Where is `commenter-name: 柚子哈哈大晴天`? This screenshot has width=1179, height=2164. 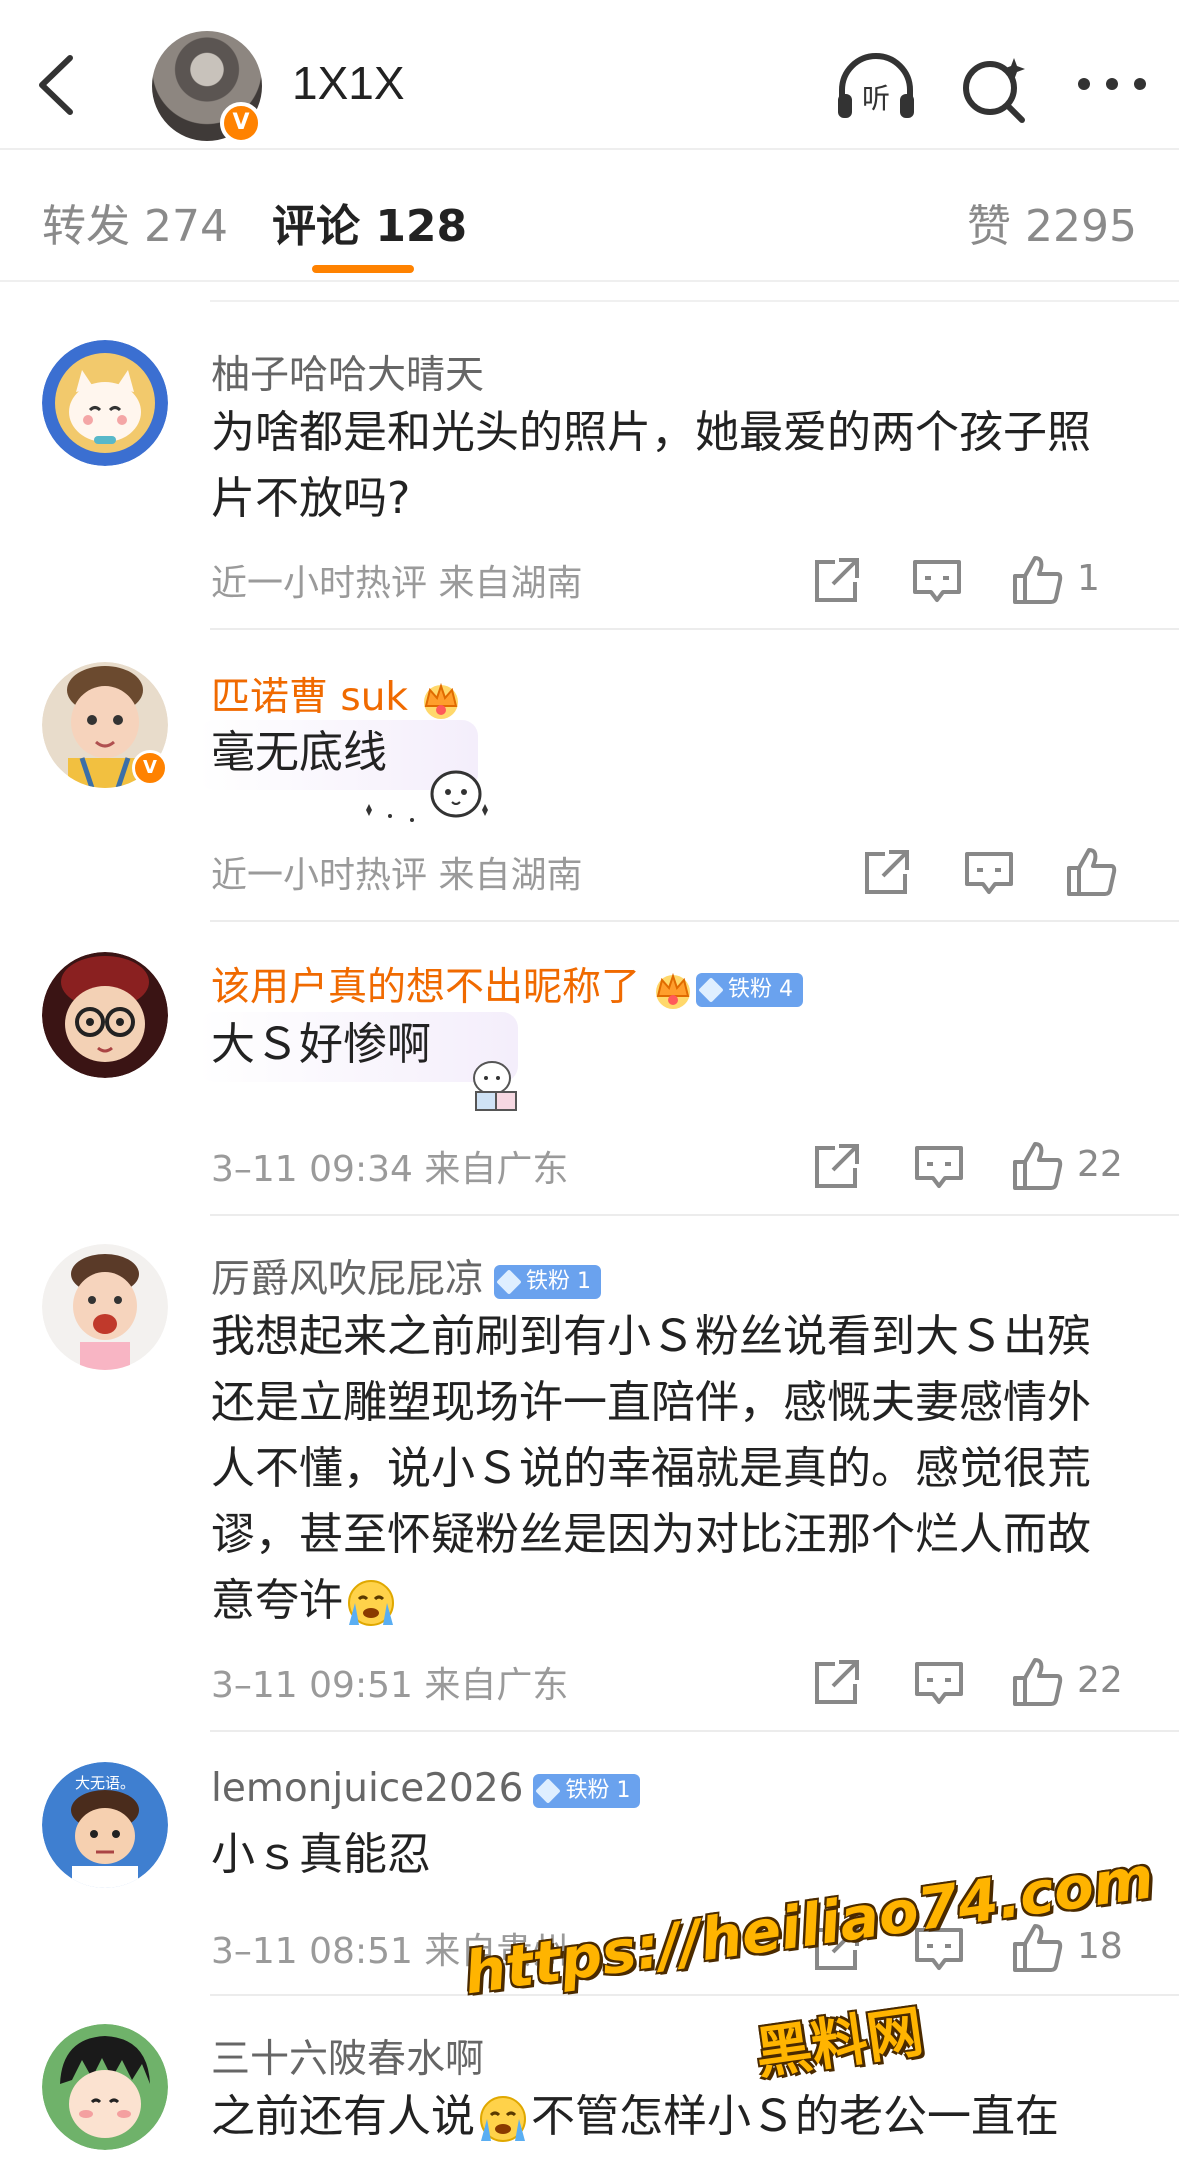 commenter-name: 柚子哈哈大晴天 is located at coordinates (347, 372).